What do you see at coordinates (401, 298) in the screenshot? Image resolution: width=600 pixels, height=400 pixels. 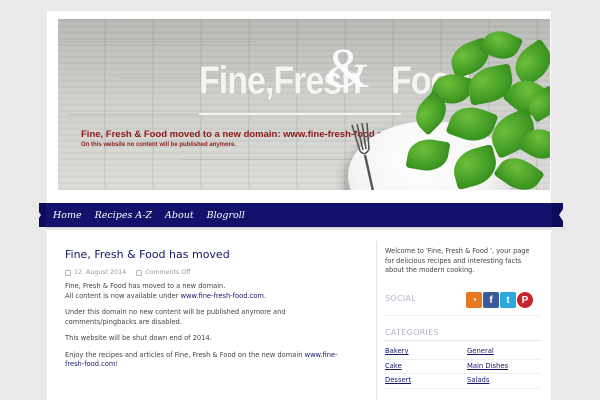 I see `social-heading: SOCIAL` at bounding box center [401, 298].